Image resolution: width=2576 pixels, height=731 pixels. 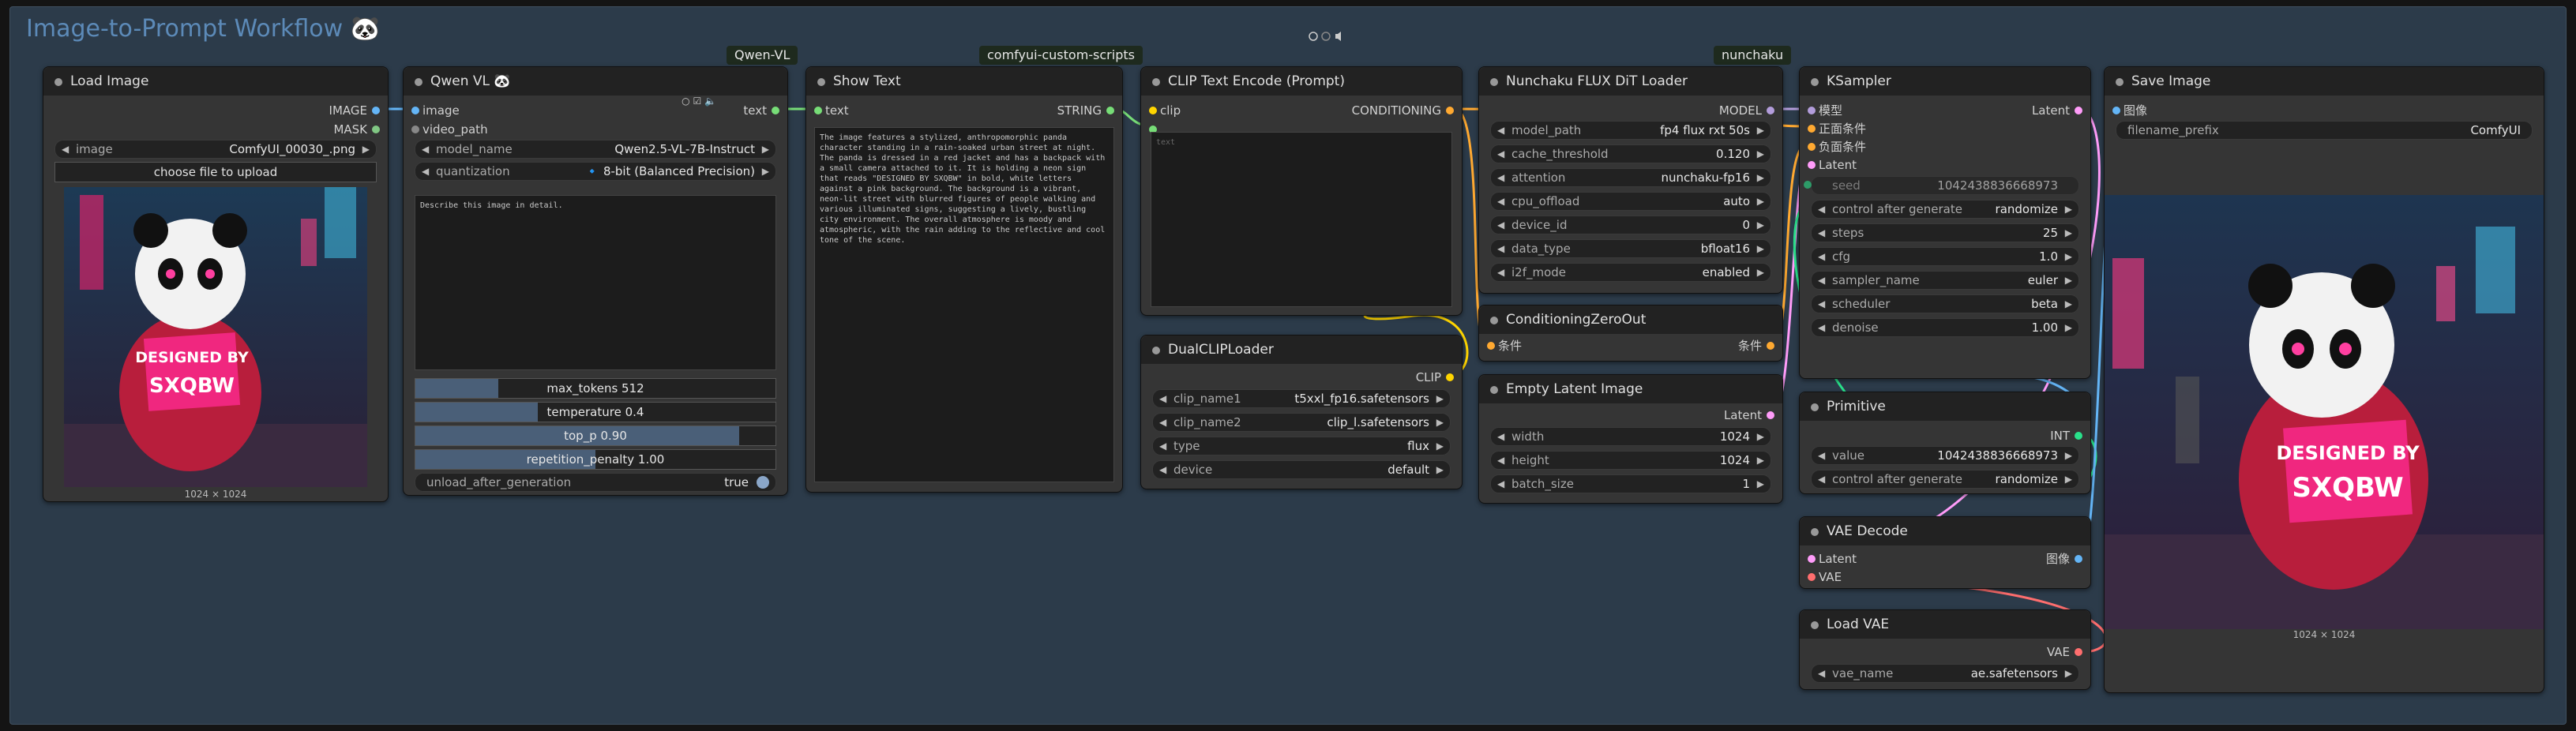 I want to click on node-title-bar: Empty Latent Image, so click(x=1630, y=389).